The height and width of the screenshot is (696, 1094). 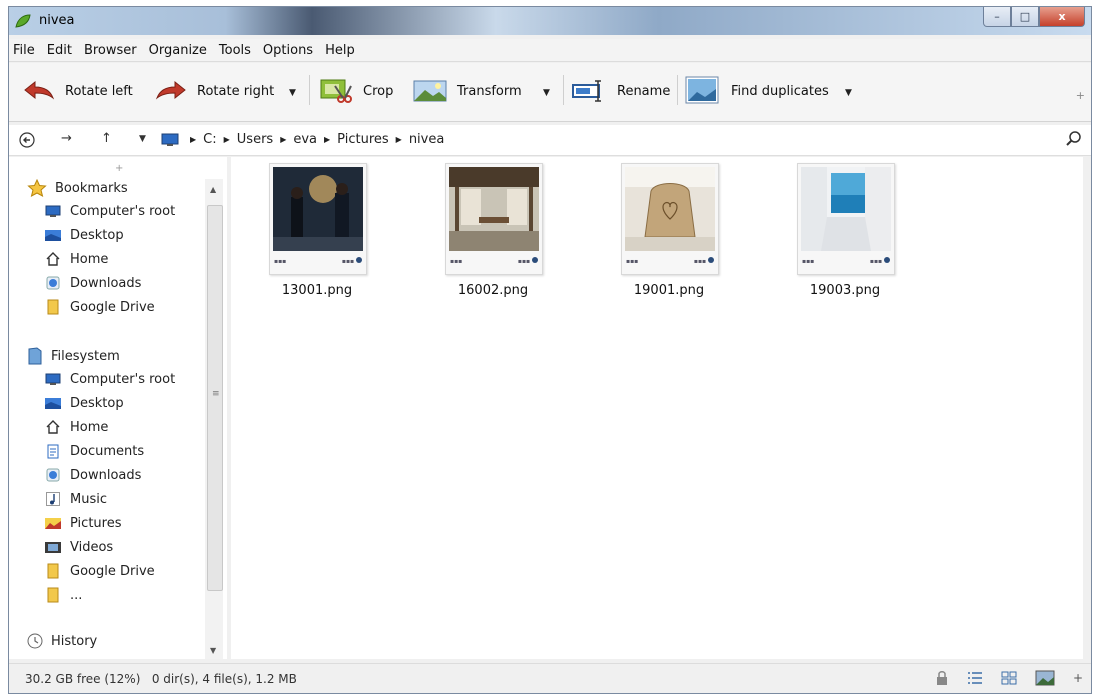 What do you see at coordinates (1080, 95) in the screenshot?
I see `toolbar-add-button: +` at bounding box center [1080, 95].